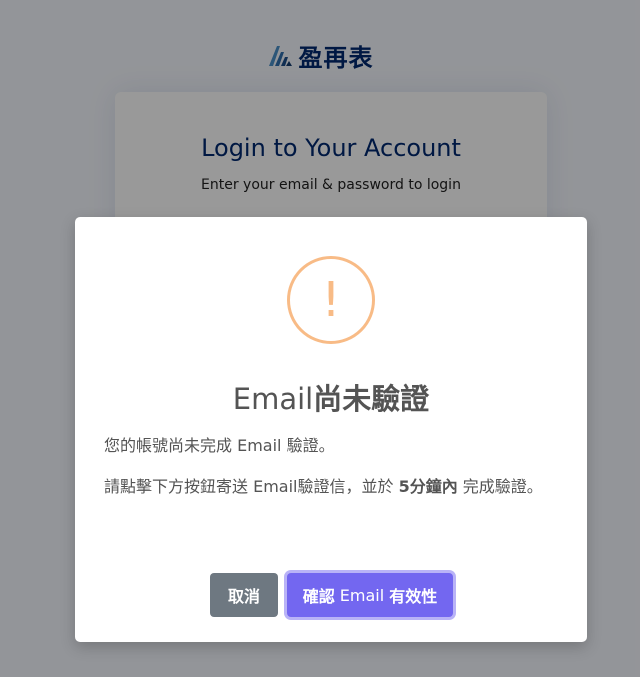 This screenshot has width=640, height=677. What do you see at coordinates (318, 596) in the screenshot?
I see `confirm-label-1: 確認` at bounding box center [318, 596].